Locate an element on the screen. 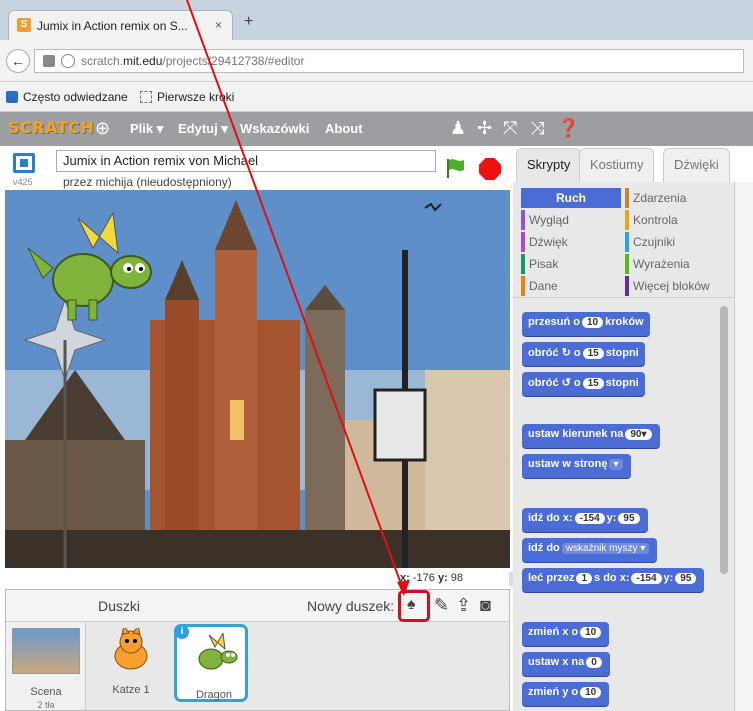 This screenshot has width=753, height=711. scripts-area is located at coordinates (744, 446).